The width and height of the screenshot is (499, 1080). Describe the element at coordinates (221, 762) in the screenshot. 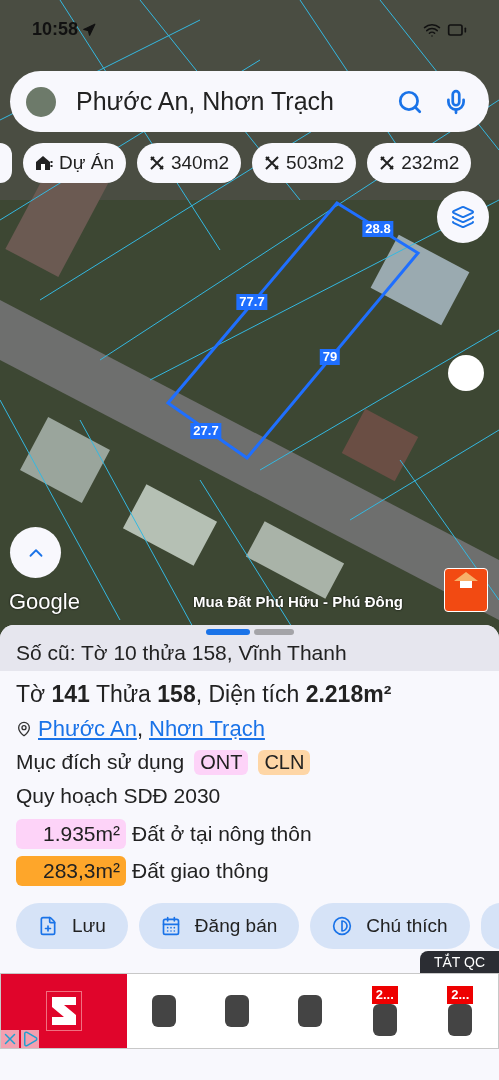

I see `purpose-tag: ONT` at that location.